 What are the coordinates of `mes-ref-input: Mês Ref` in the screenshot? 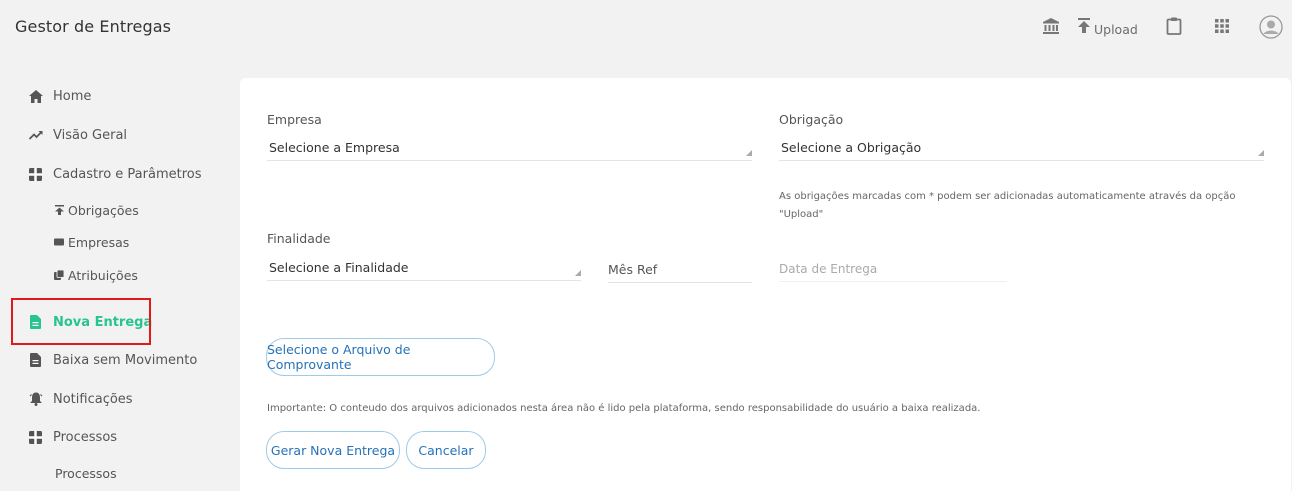 It's located at (680, 270).